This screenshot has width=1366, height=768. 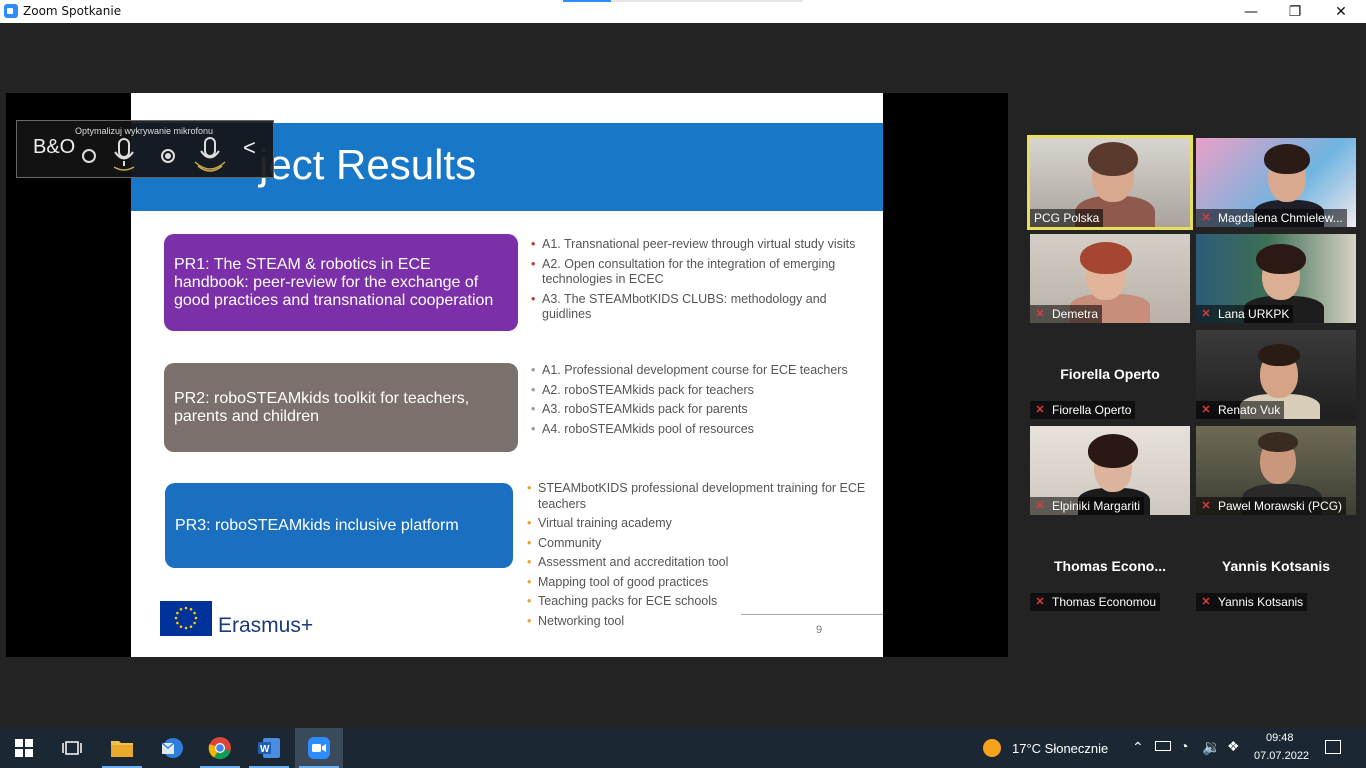 I want to click on clock-time: 09:48, so click(x=1280, y=738).